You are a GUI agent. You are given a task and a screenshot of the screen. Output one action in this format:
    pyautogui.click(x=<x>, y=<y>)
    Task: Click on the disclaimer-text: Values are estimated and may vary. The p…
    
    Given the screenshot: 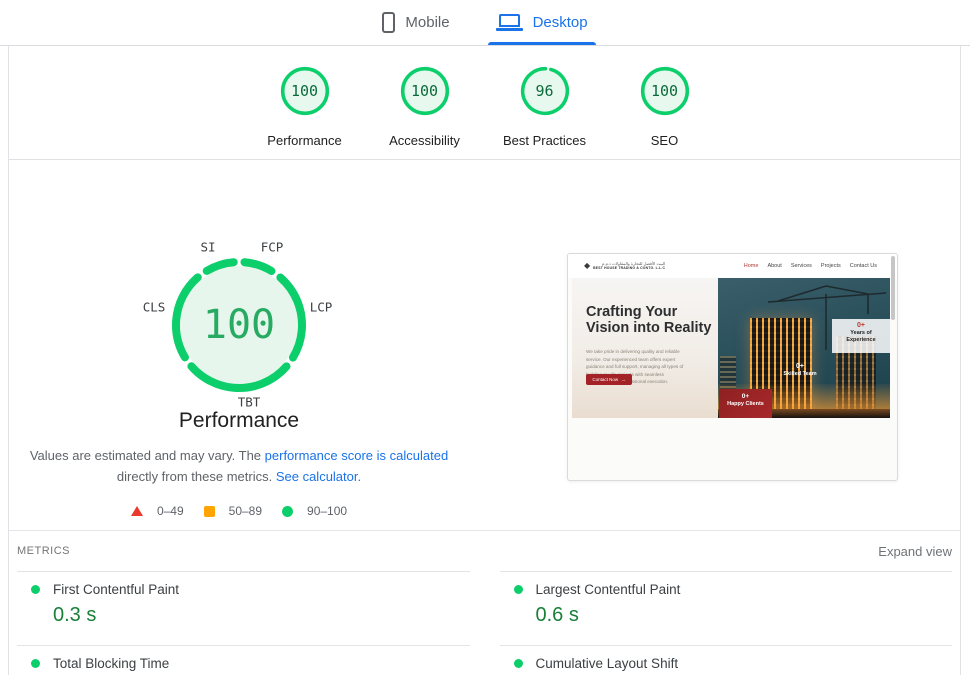 What is the action you would take?
    pyautogui.click(x=239, y=466)
    